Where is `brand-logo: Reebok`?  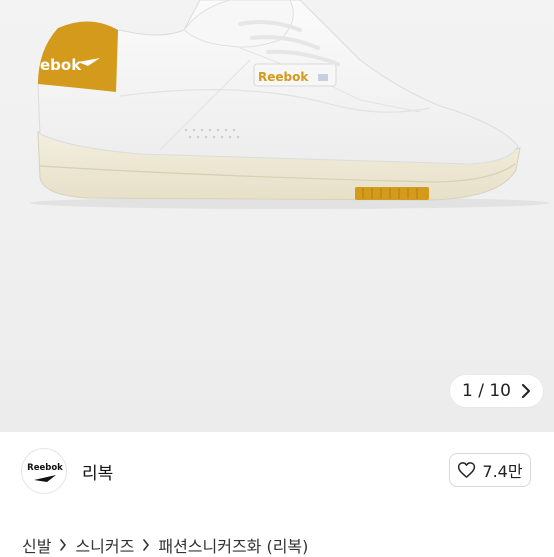
brand-logo: Reebok is located at coordinates (44, 471).